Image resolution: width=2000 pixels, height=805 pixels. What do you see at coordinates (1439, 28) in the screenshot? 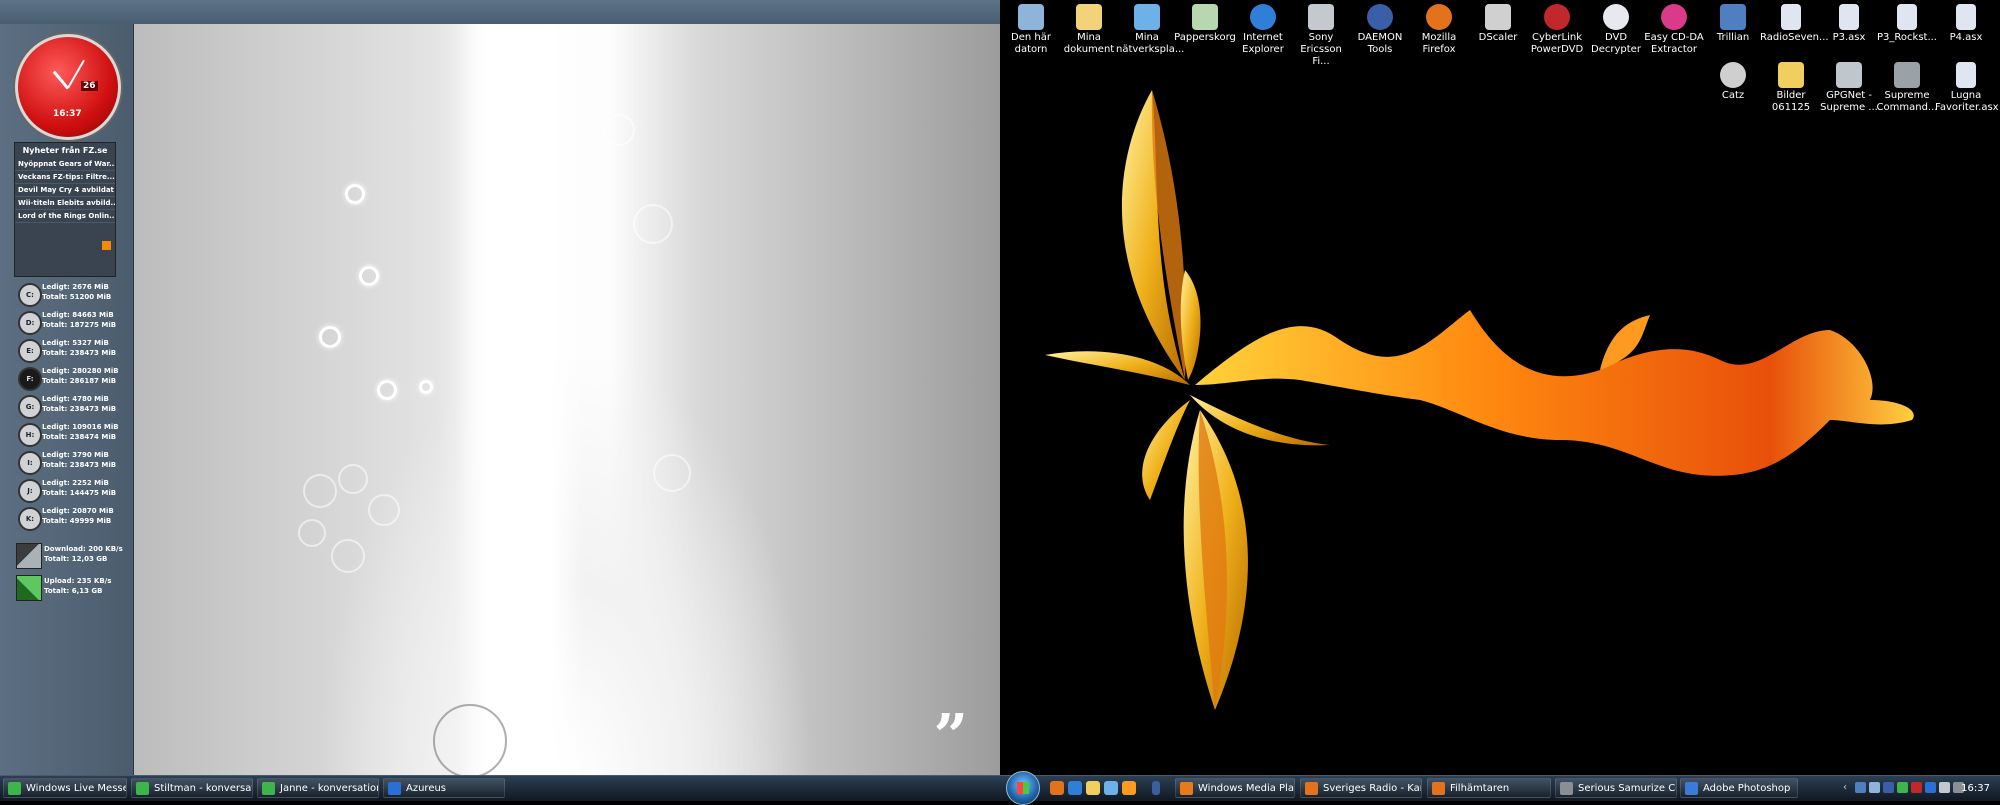
I see `desktop-icon-firefox: Mozilla Firefox` at bounding box center [1439, 28].